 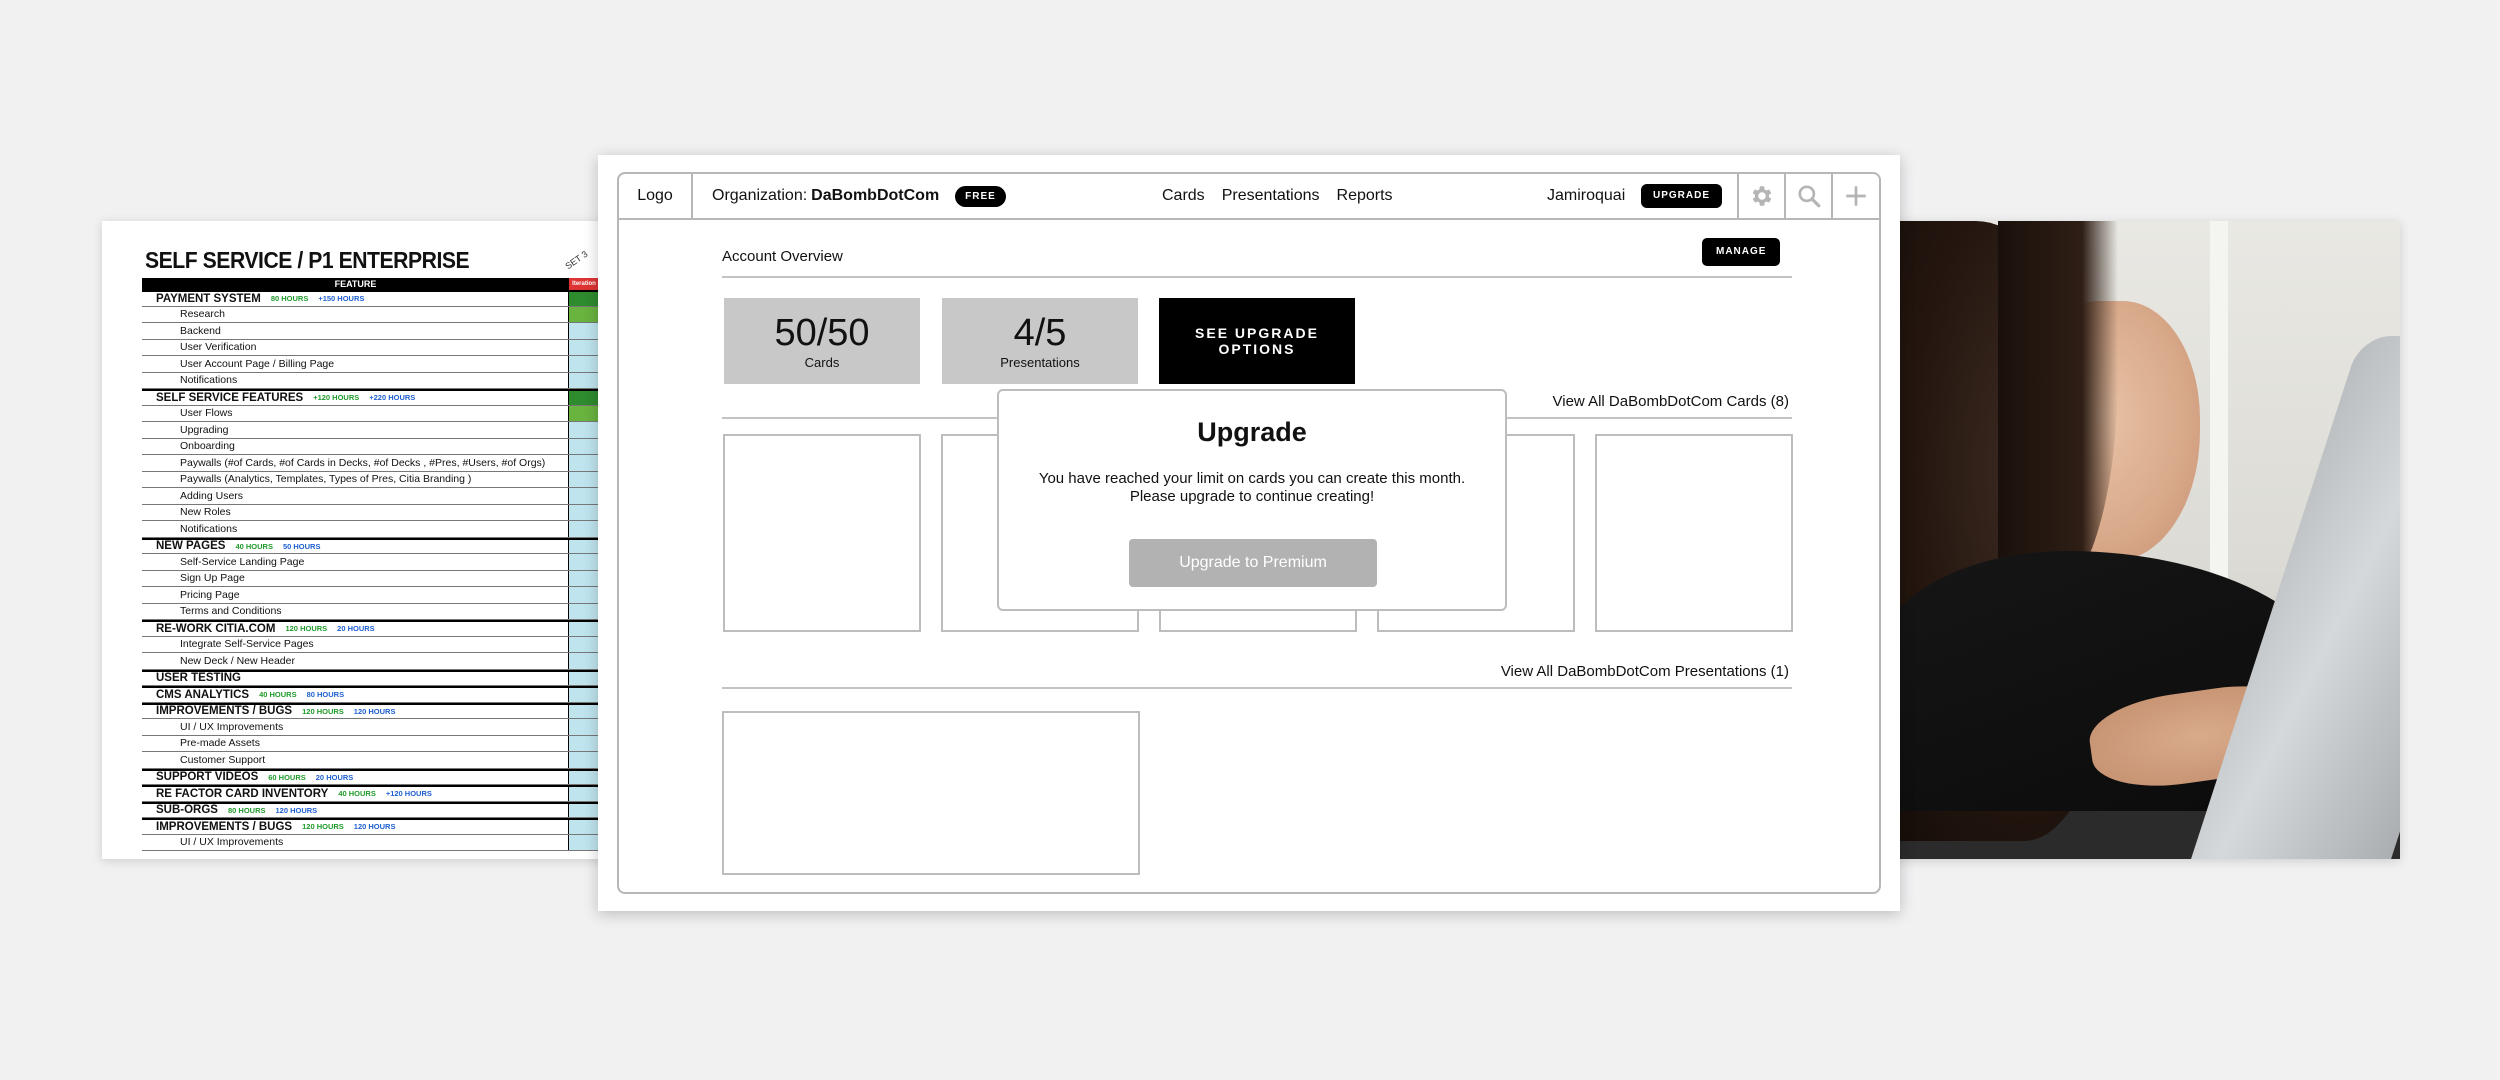 What do you see at coordinates (1645, 671) in the screenshot?
I see `view-all-presentations-link: View All DaBombDotCom Presentations (1)` at bounding box center [1645, 671].